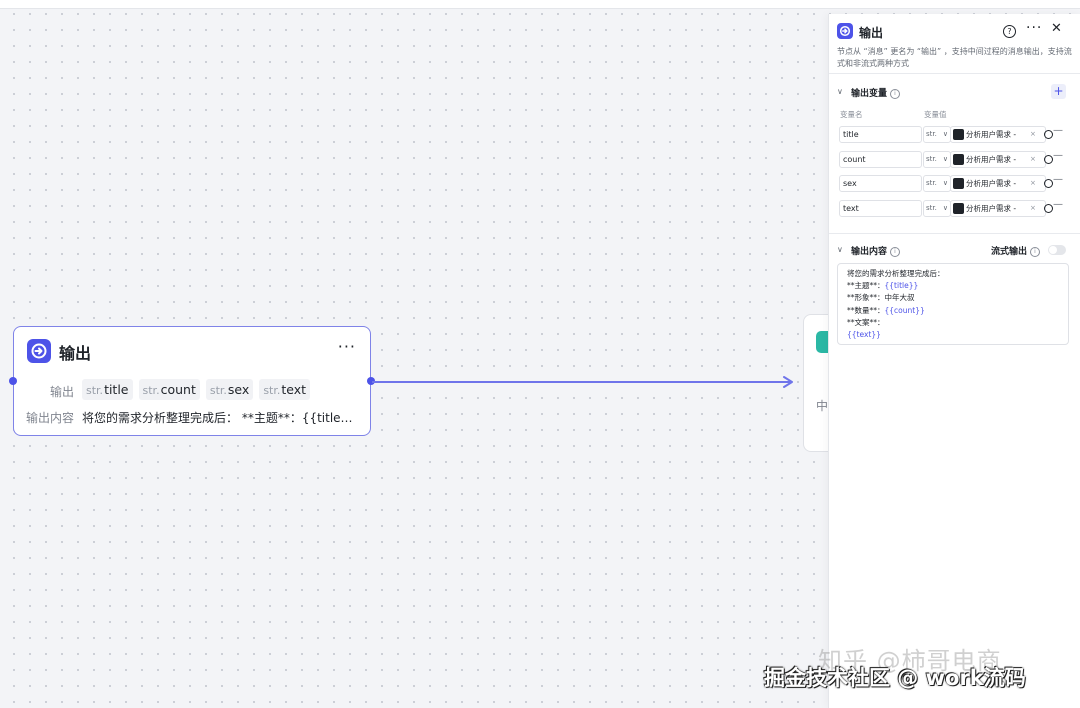 The height and width of the screenshot is (708, 1080). What do you see at coordinates (285, 389) in the screenshot?
I see `variable-chip: str. text` at bounding box center [285, 389].